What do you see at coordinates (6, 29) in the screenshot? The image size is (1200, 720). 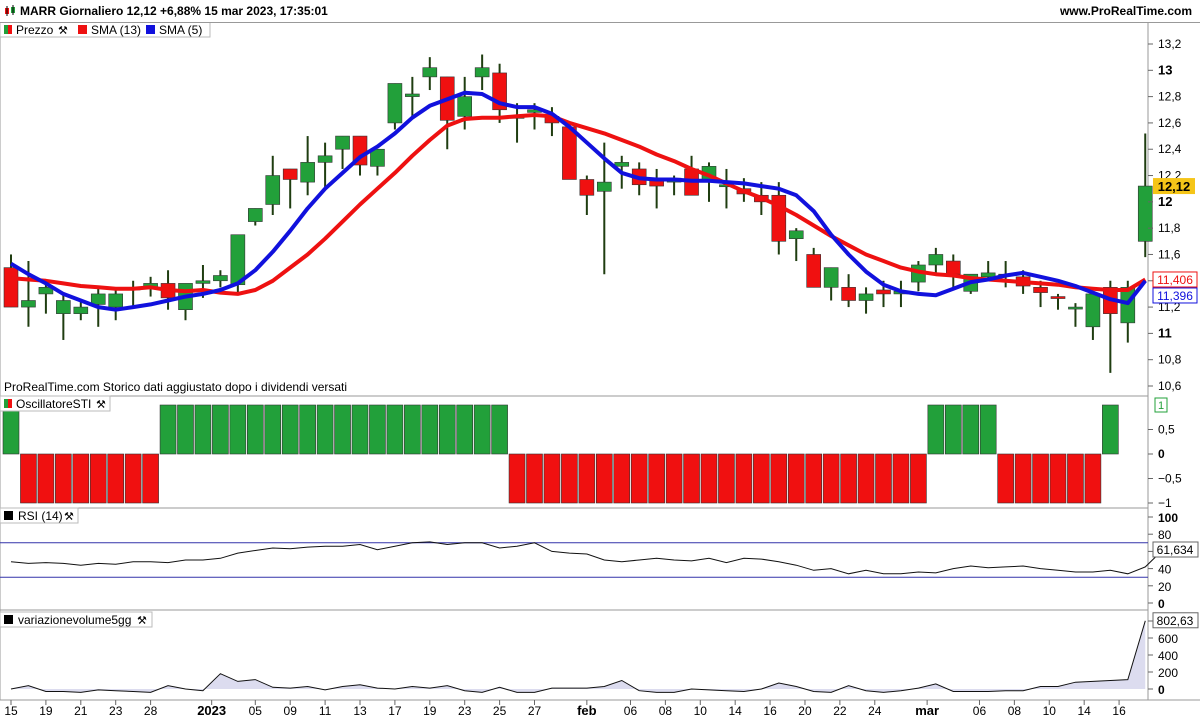 I see `price-legend-swatch` at bounding box center [6, 29].